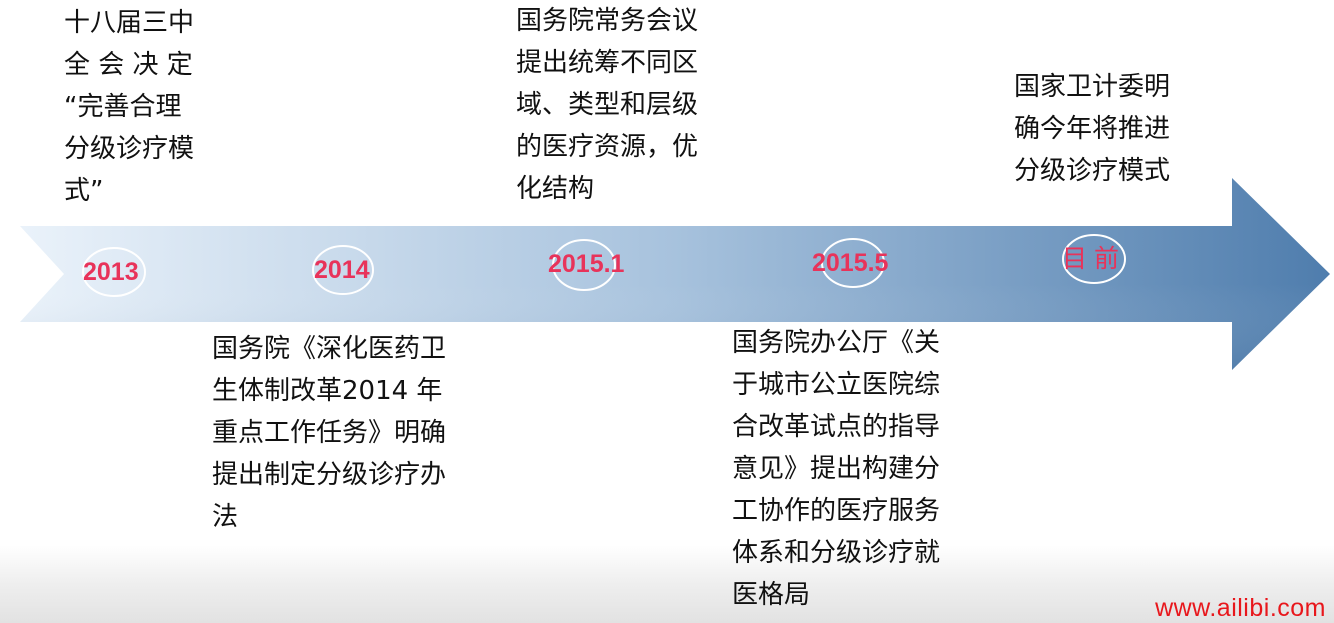 Image resolution: width=1334 pixels, height=623 pixels. Describe the element at coordinates (586, 264) in the screenshot. I see `milestone-year: 2015.1` at that location.